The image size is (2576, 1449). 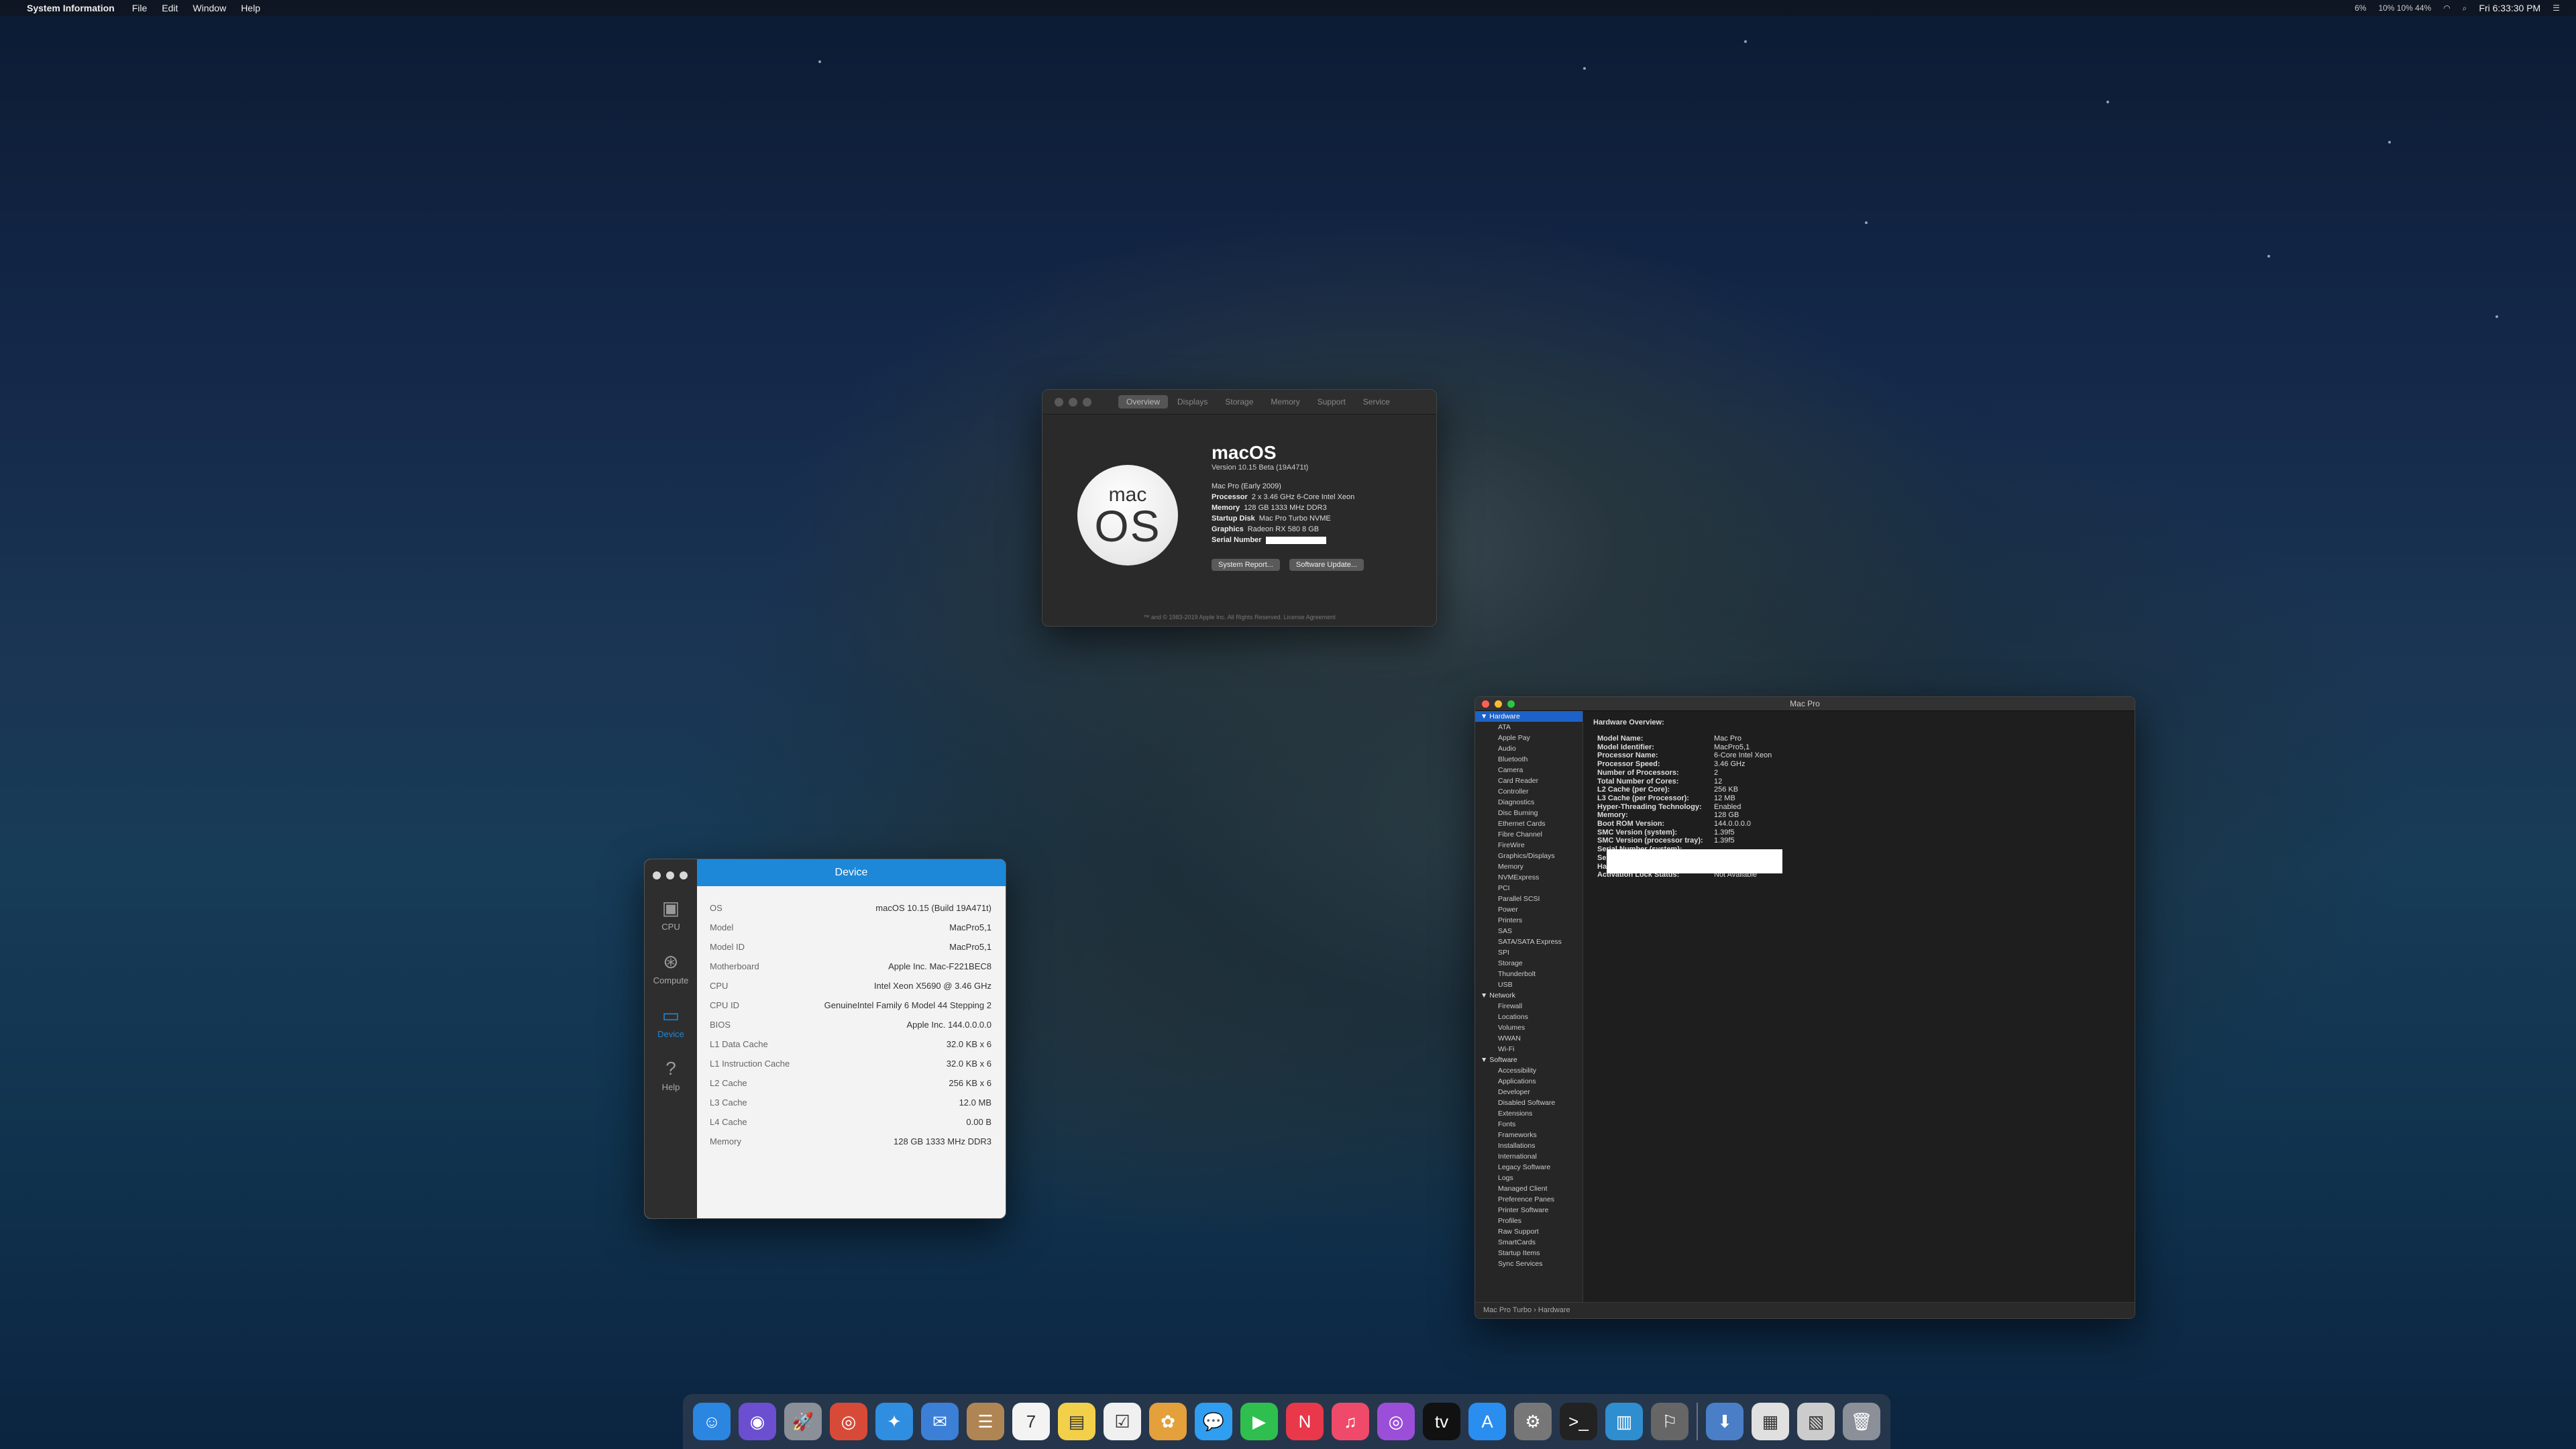 I want to click on documents-icon: ▦, so click(x=1770, y=1421).